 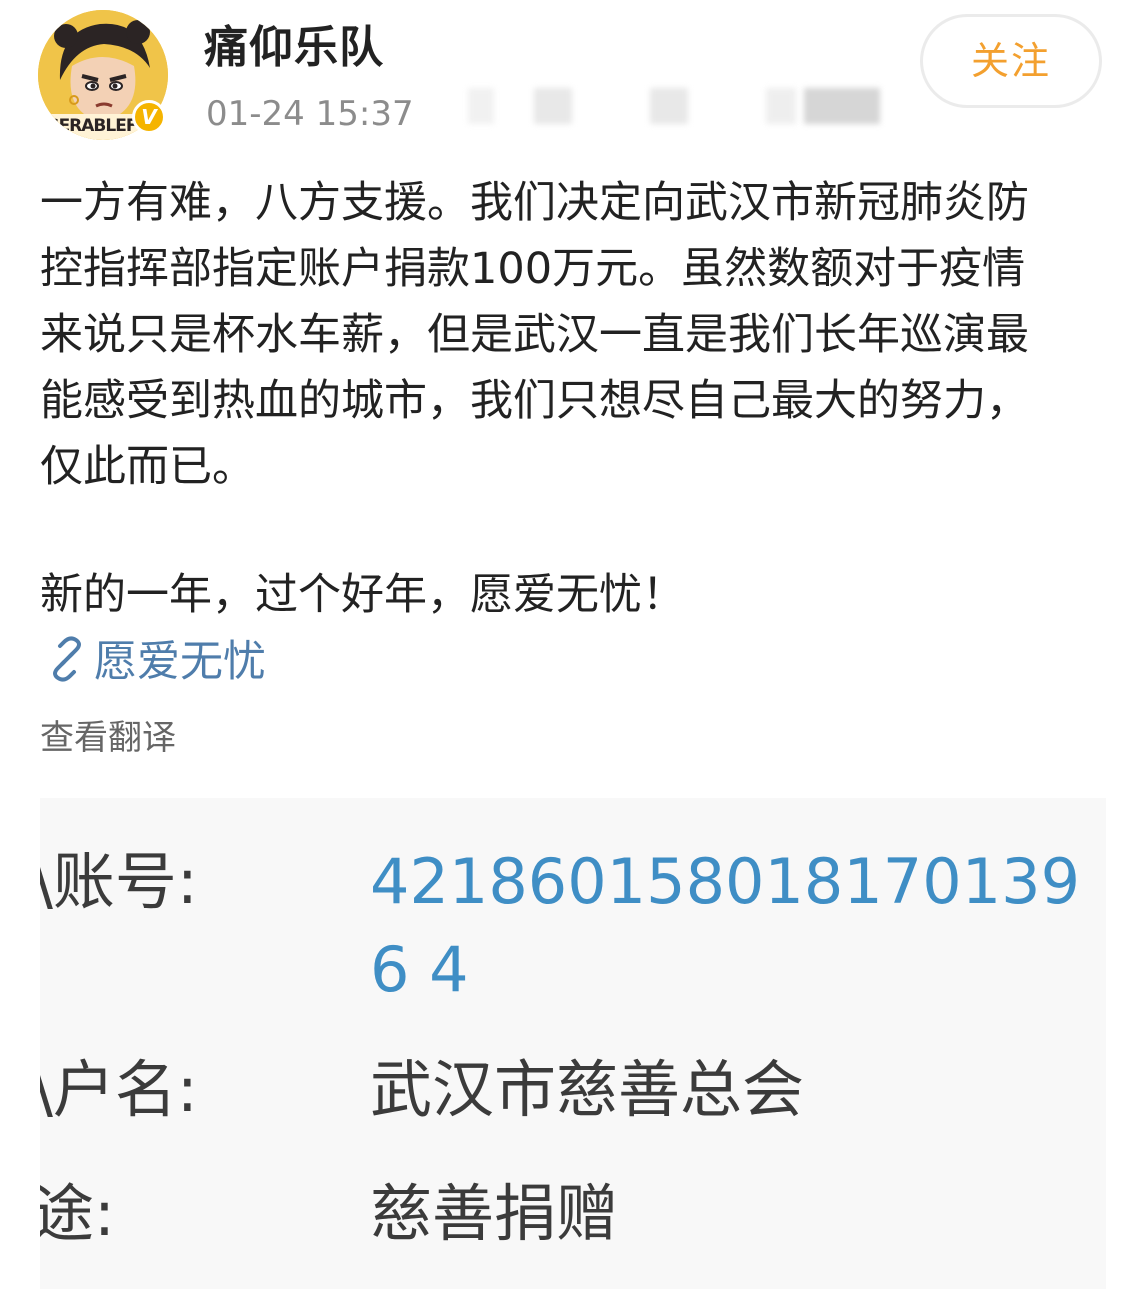 I want to click on avatar-caption: ISERABLEF, so click(x=89, y=126).